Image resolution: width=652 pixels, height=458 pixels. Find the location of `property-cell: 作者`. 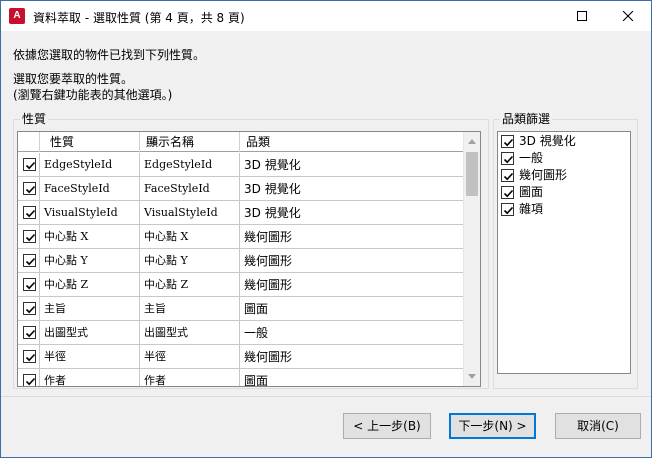

property-cell: 作者 is located at coordinates (90, 377).